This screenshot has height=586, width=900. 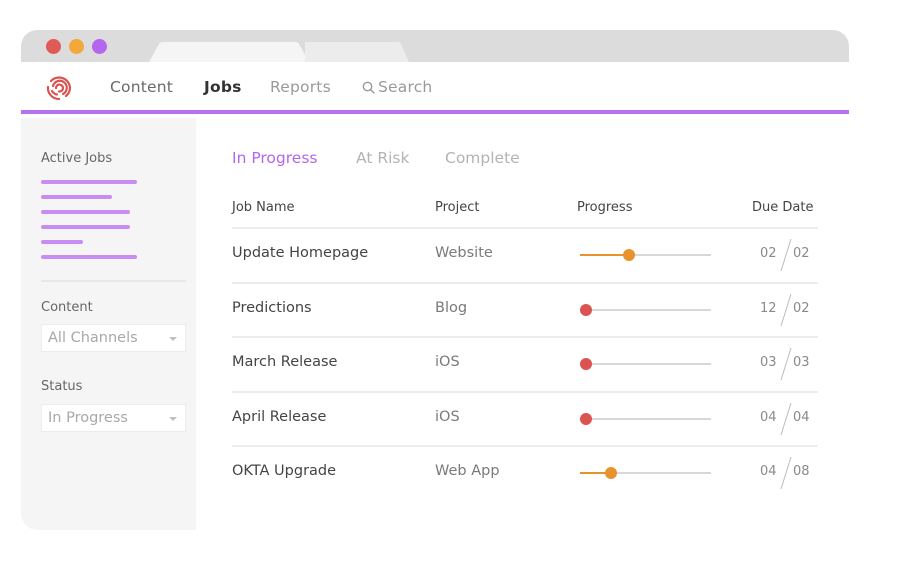 I want to click on due-date-start: 02, so click(x=768, y=253).